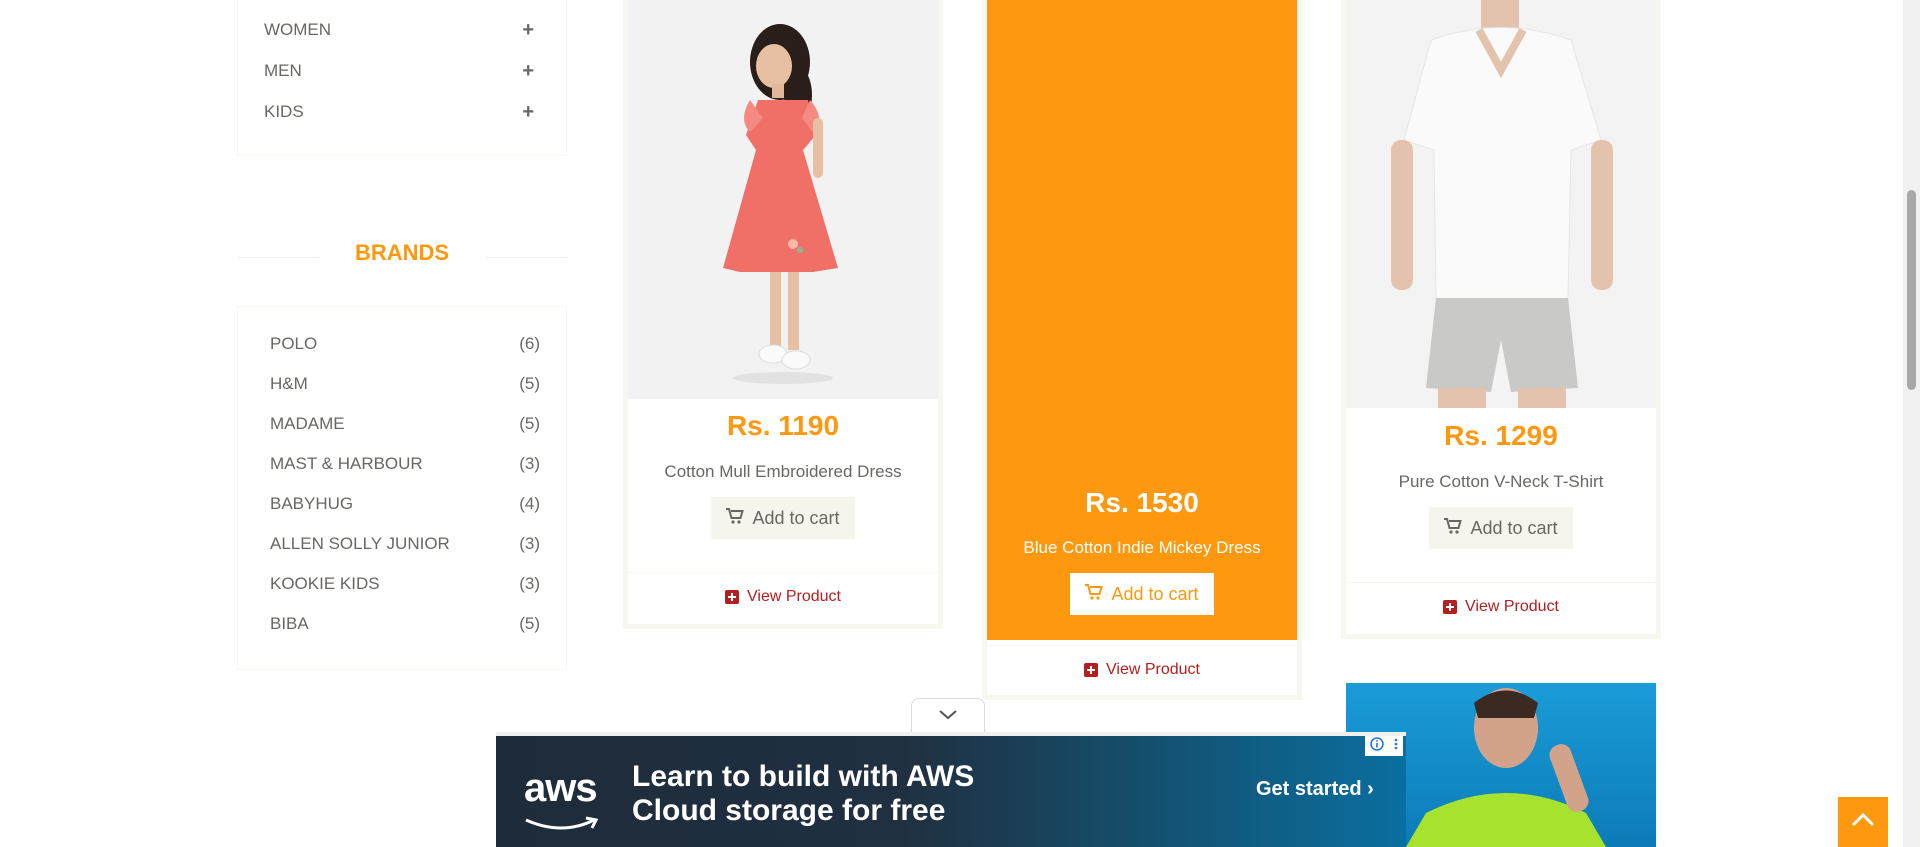 Image resolution: width=1920 pixels, height=847 pixels. What do you see at coordinates (405, 504) in the screenshot?
I see `brand-item-babyhug: BABYHUG (4)` at bounding box center [405, 504].